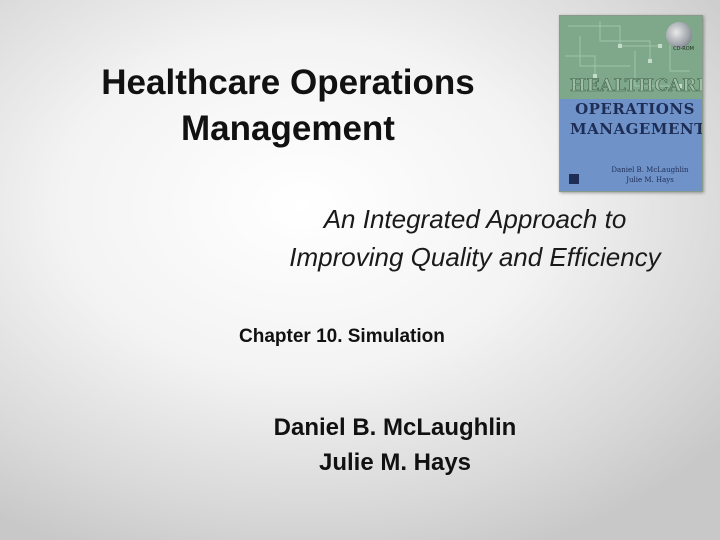  Describe the element at coordinates (395, 427) in the screenshot. I see `author-1: Daniel B. McLaughlin` at that location.